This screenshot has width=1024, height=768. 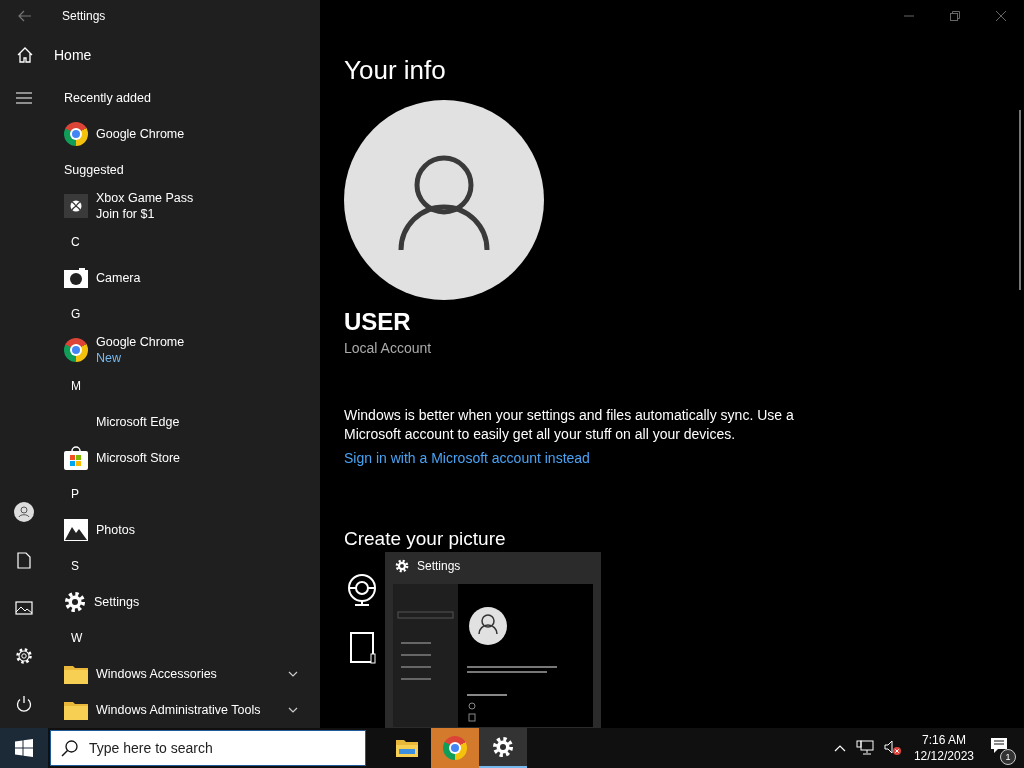 What do you see at coordinates (24, 704) in the screenshot?
I see `power-icon` at bounding box center [24, 704].